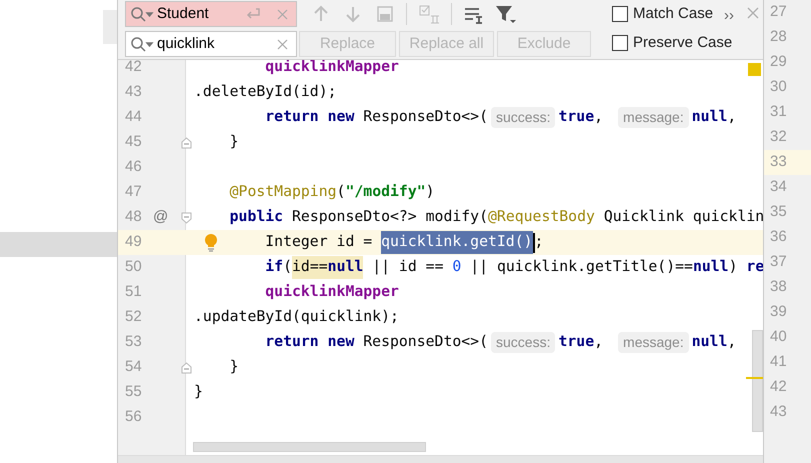  Describe the element at coordinates (134, 392) in the screenshot. I see `line-number: 55` at that location.